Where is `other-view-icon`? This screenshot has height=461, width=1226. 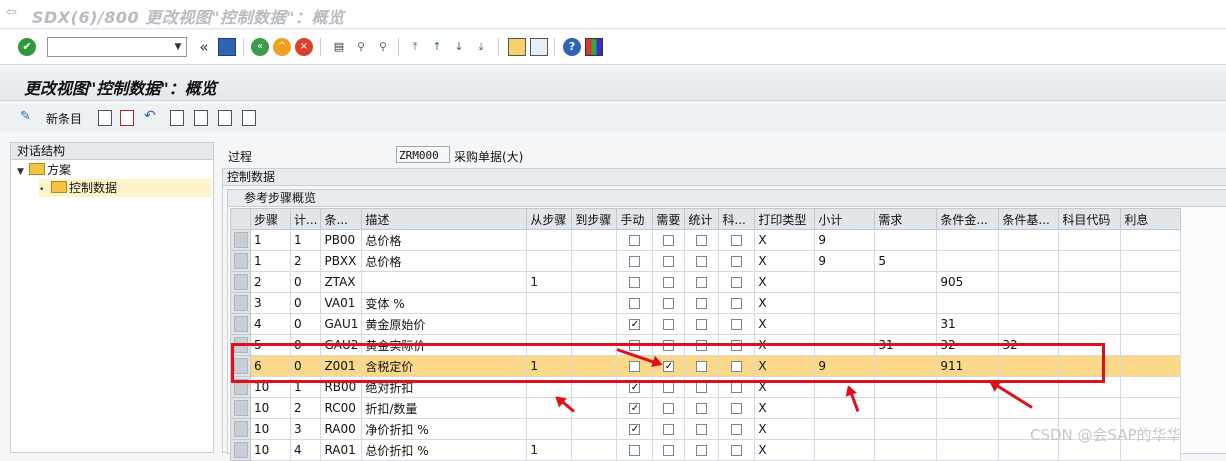 other-view-icon is located at coordinates (249, 118).